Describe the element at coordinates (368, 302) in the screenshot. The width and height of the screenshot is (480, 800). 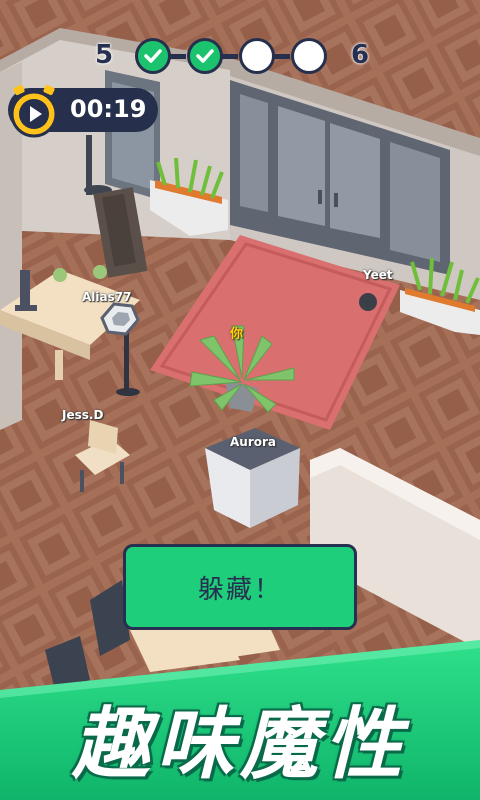
I see `player-yeet-object` at that location.